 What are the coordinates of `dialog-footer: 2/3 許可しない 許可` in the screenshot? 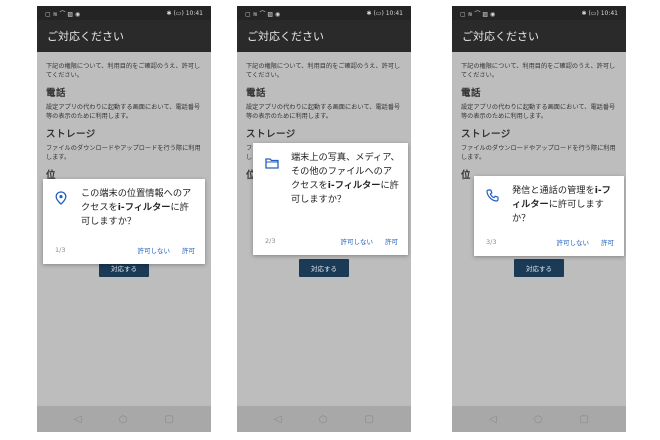 It's located at (331, 241).